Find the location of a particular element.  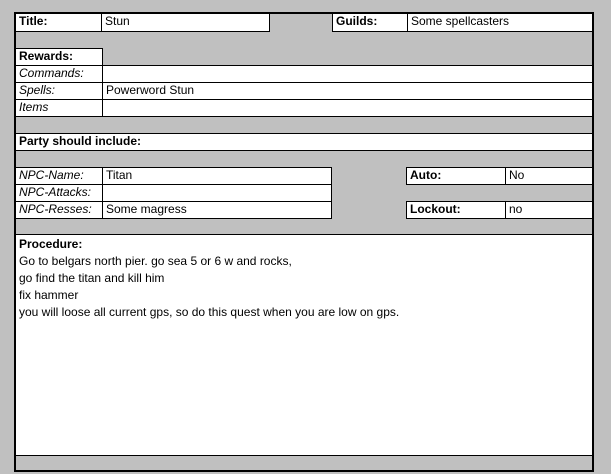

party-heading: Party should include: is located at coordinates (80, 141).